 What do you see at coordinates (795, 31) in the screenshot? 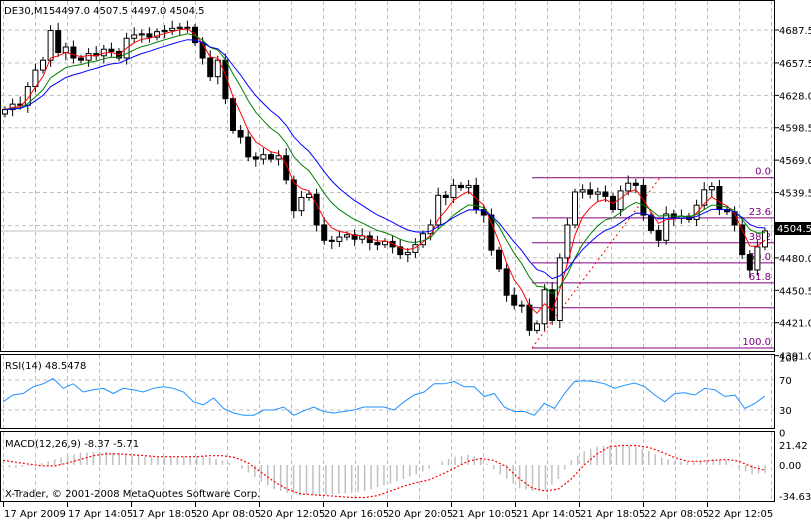
I see `price-tick-label: 4687.5` at bounding box center [795, 31].